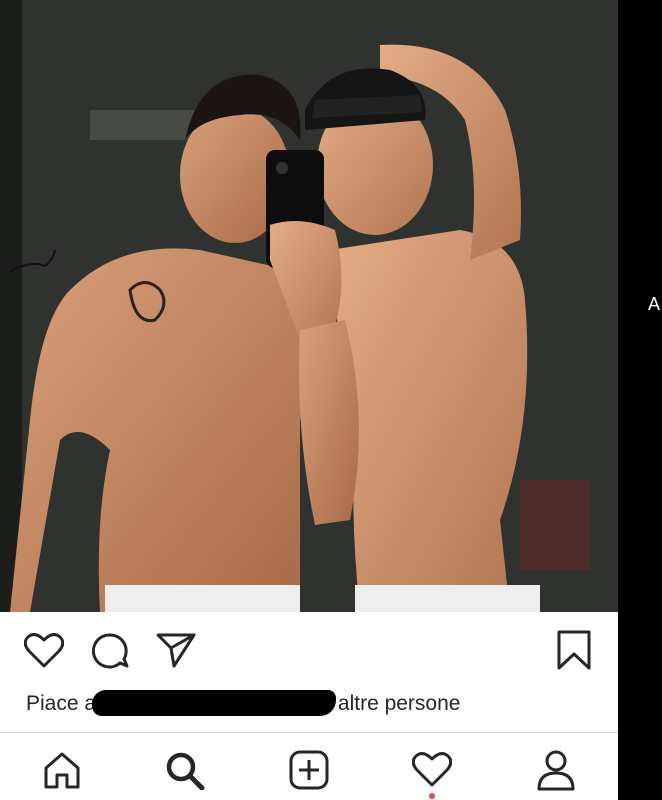 Image resolution: width=662 pixels, height=800 pixels. I want to click on bottom-tab-bar, so click(309, 766).